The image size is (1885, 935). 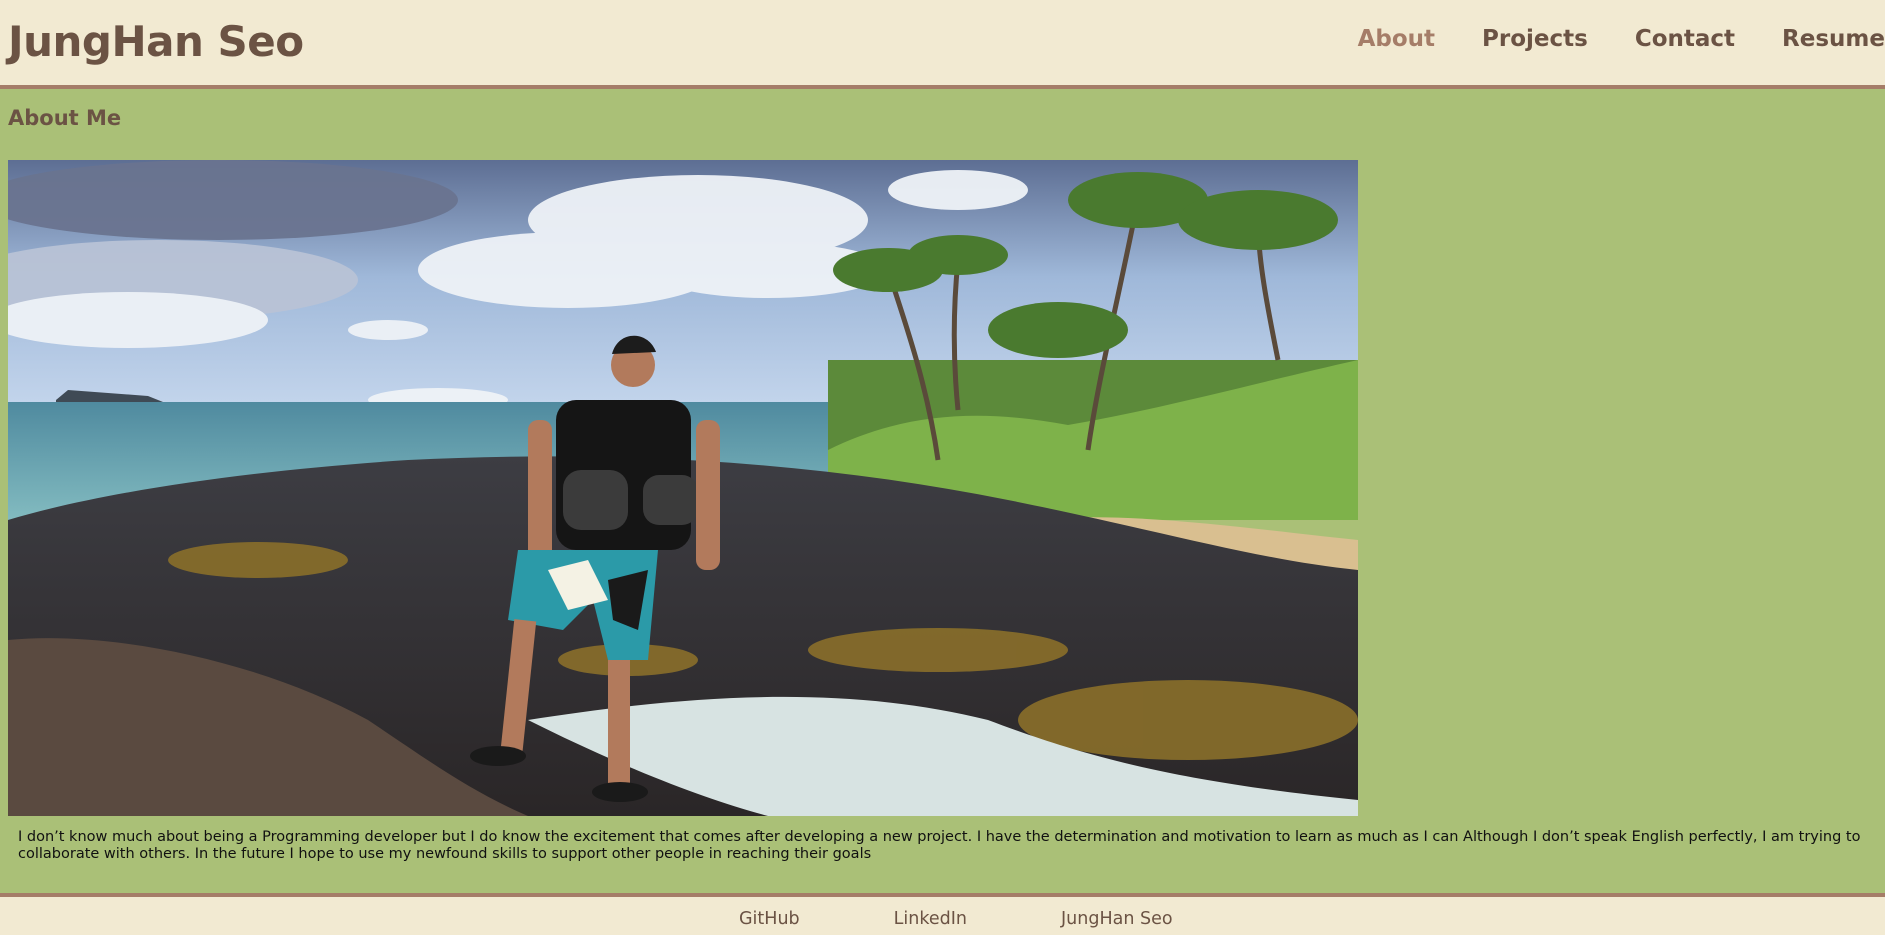 I want to click on site-footer: GitHub LinkedIn JungHan Seo, so click(x=942, y=914).